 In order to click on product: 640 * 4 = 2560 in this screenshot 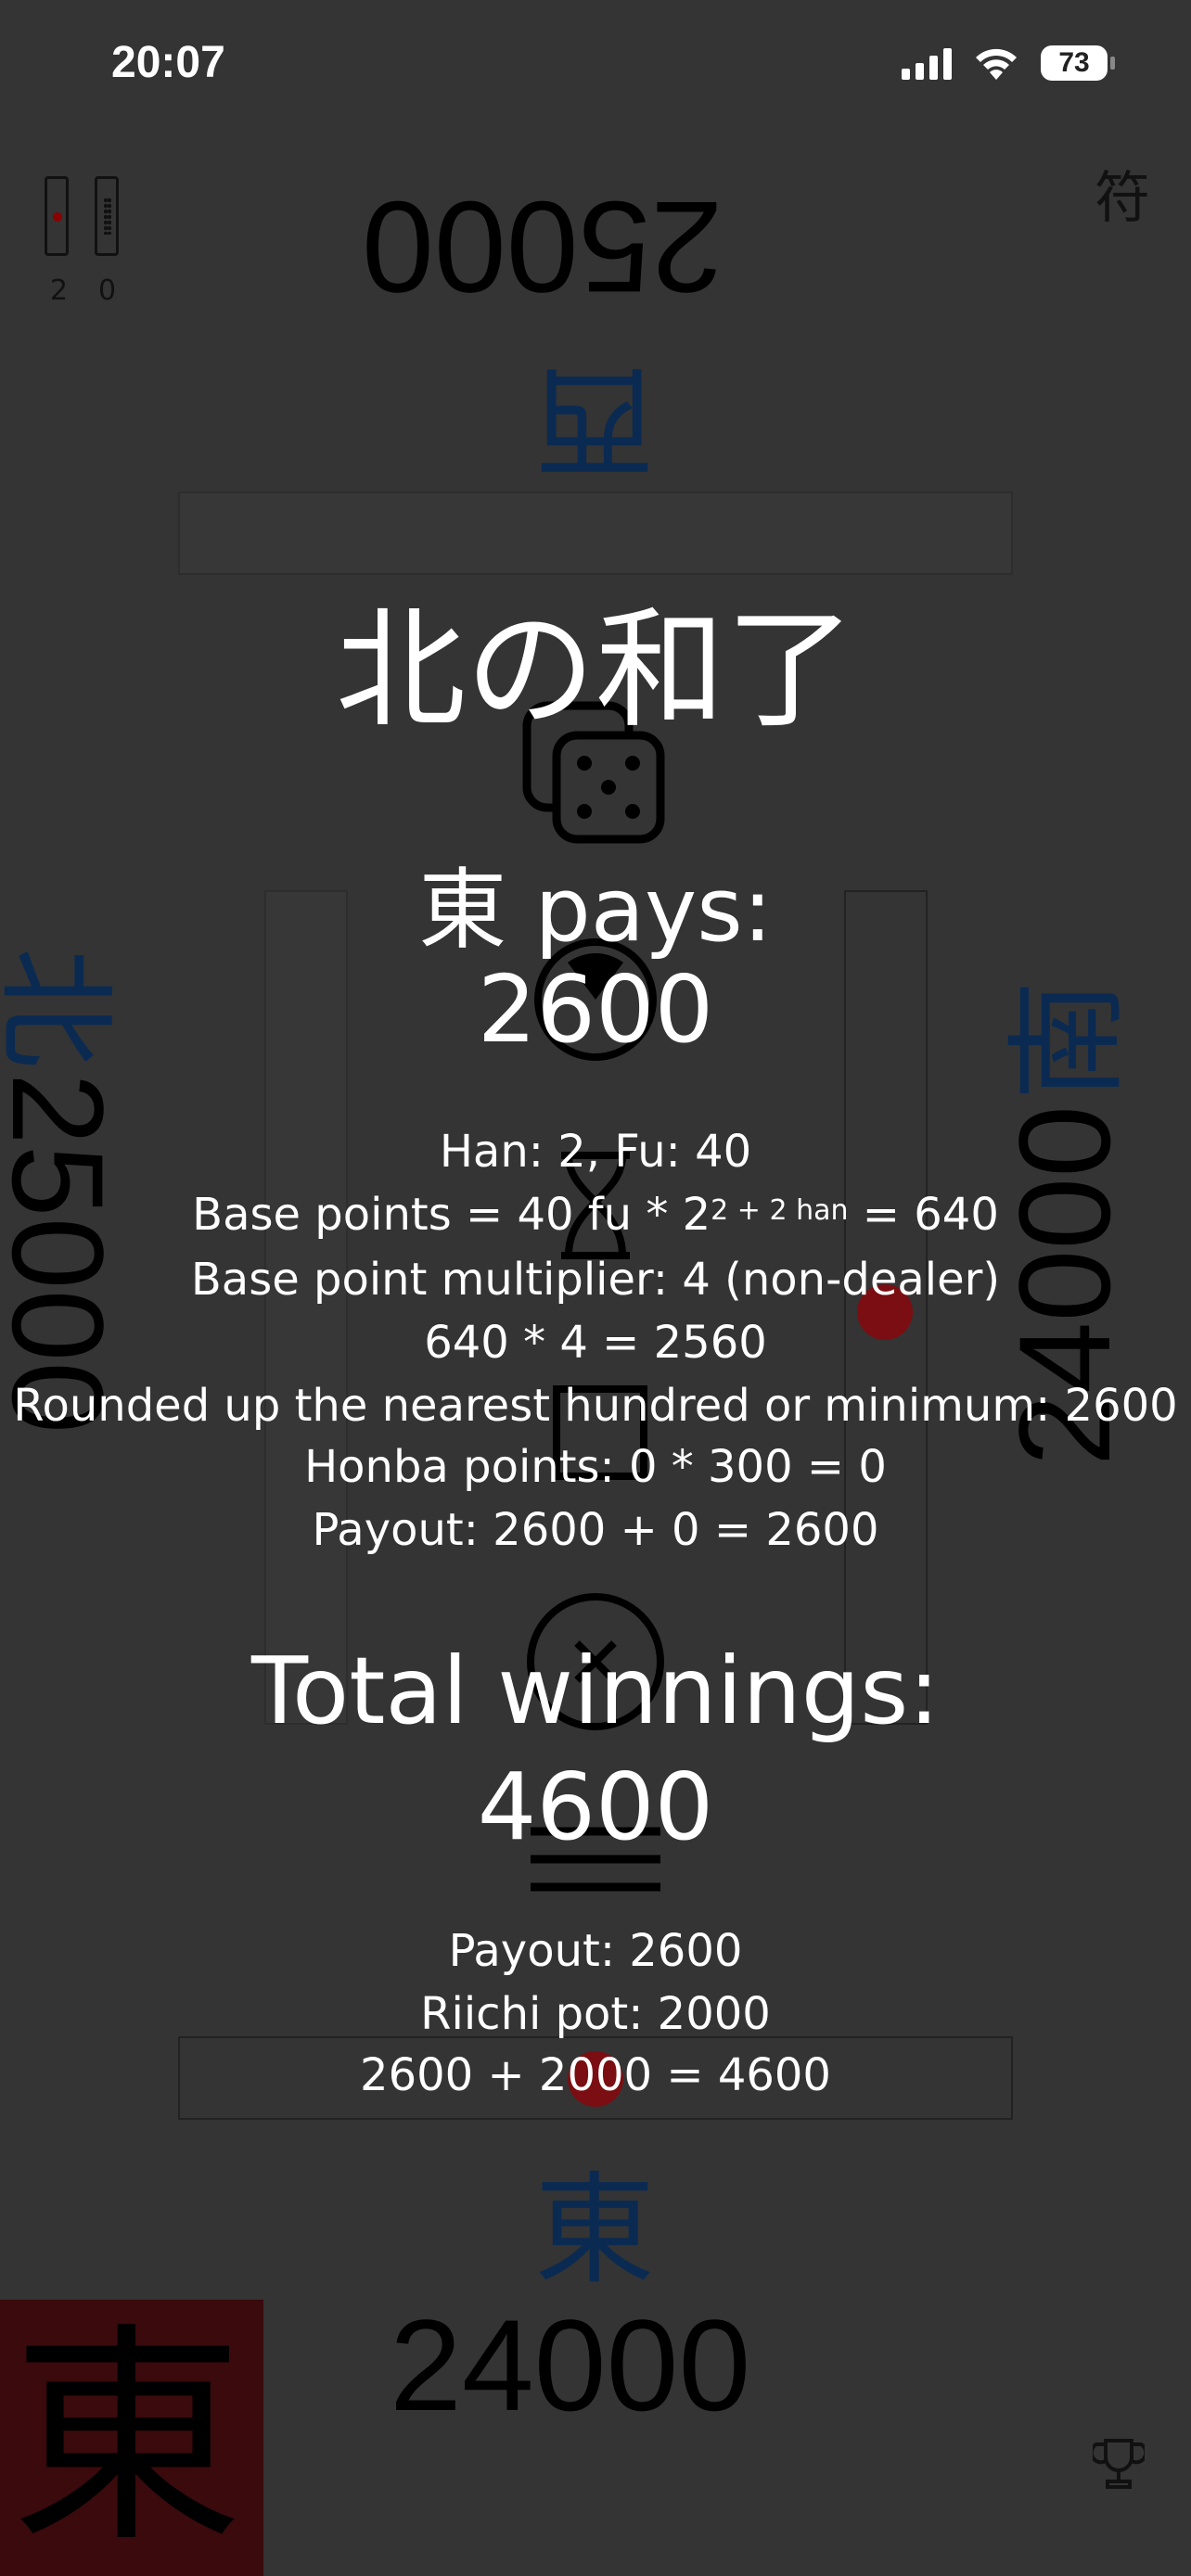, I will do `click(595, 1343)`.